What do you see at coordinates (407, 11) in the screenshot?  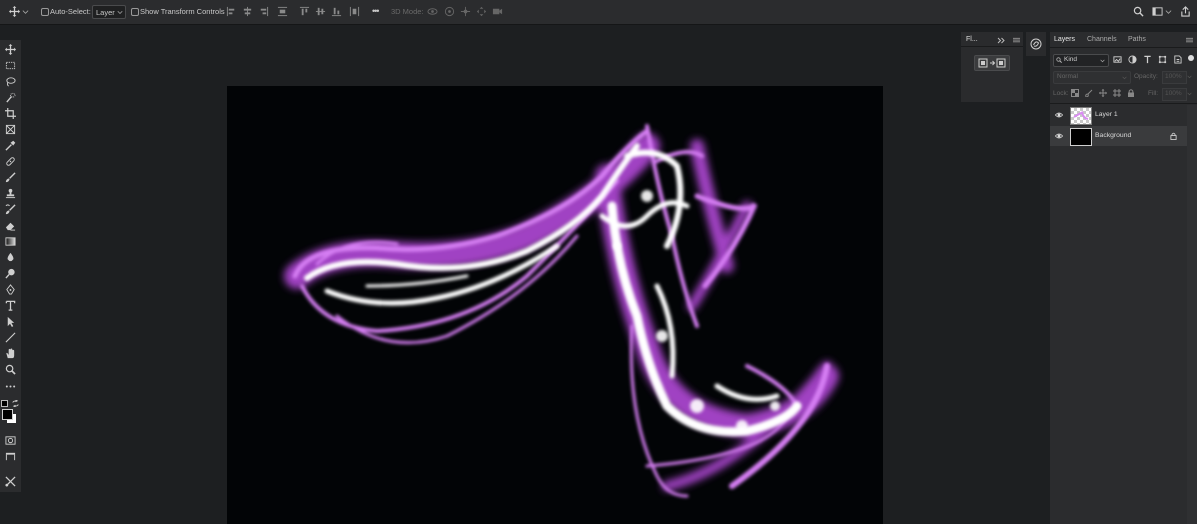 I see `3d-mode-label: 3D Mode:` at bounding box center [407, 11].